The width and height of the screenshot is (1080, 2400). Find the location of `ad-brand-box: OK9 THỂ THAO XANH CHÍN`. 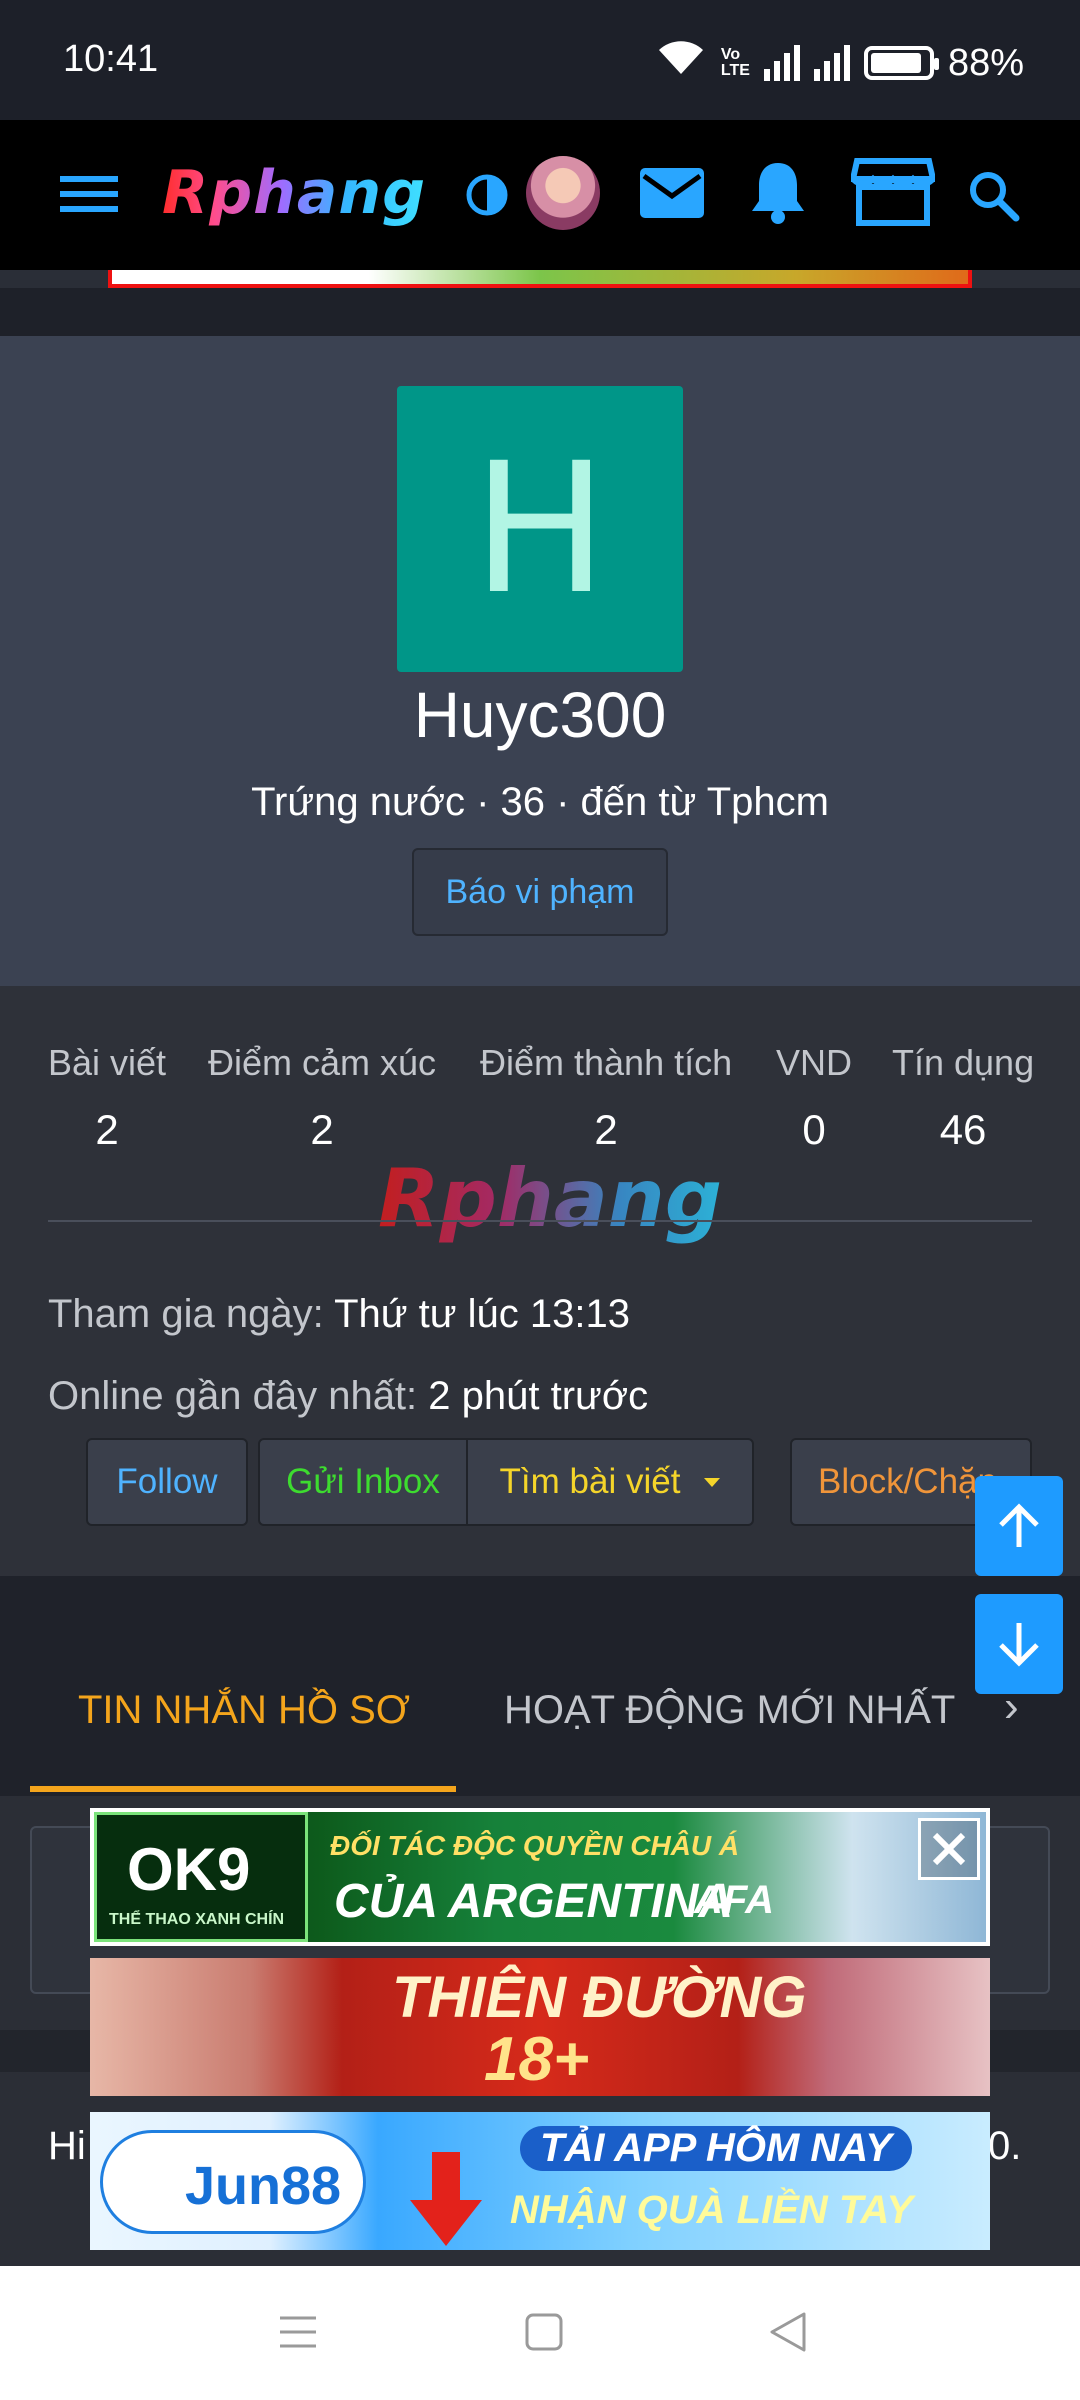

ad-brand-box: OK9 THỂ THAO XANH CHÍN is located at coordinates (201, 1877).